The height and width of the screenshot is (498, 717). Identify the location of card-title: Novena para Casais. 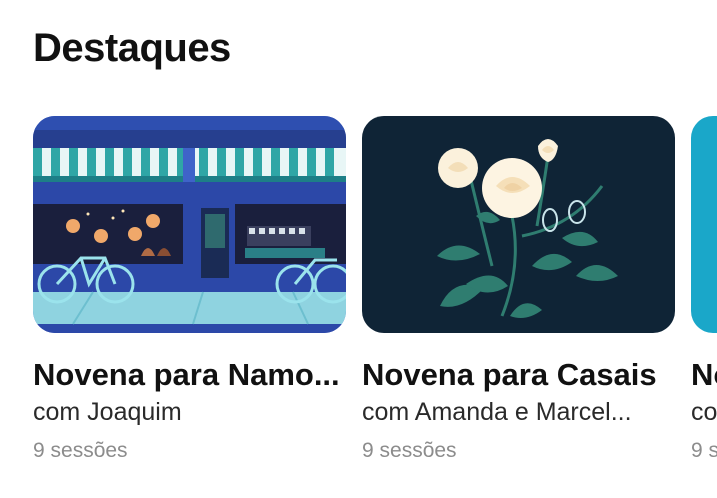
(509, 374).